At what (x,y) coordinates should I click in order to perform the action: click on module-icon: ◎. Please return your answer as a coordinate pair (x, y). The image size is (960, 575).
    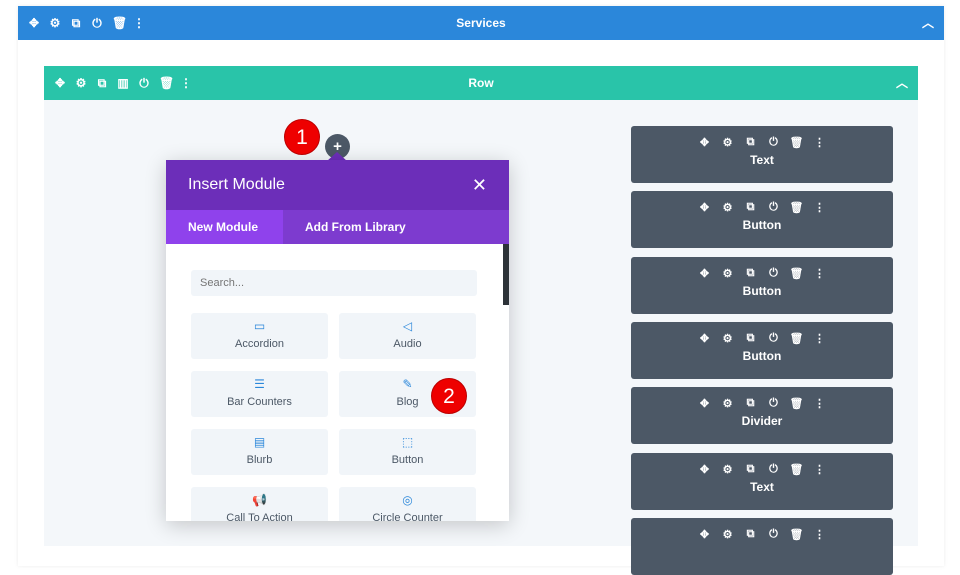
    Looking at the image, I should click on (407, 500).